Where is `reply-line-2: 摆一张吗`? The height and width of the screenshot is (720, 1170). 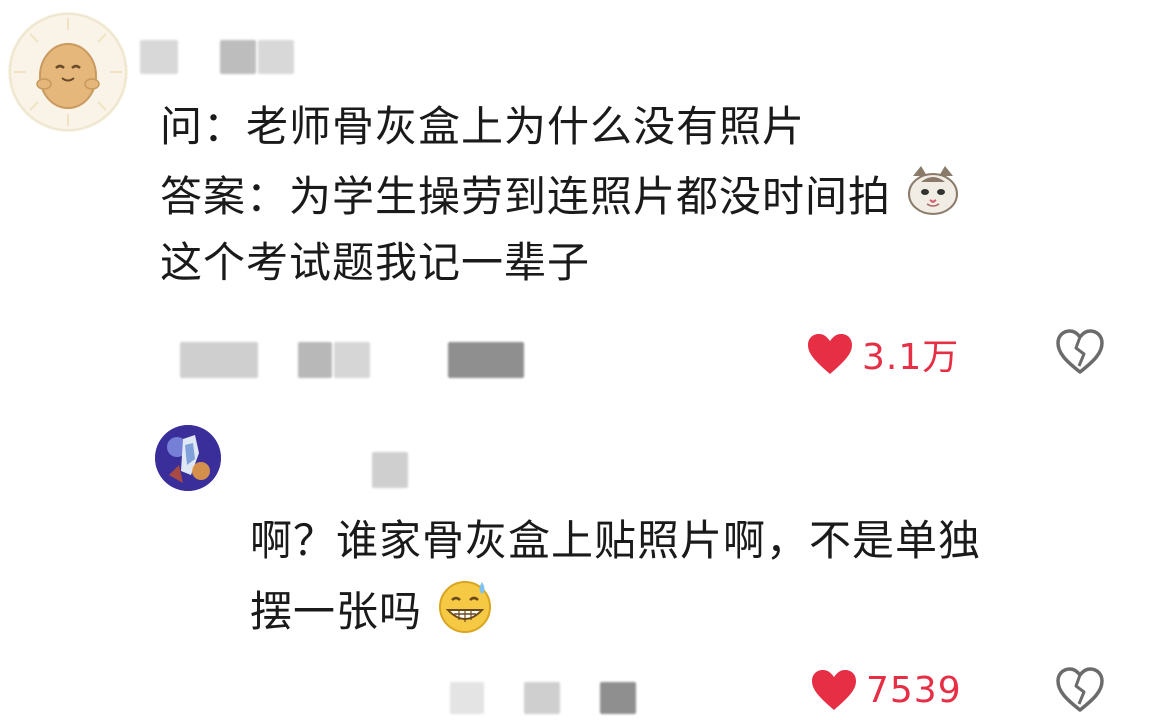 reply-line-2: 摆一张吗 is located at coordinates (372, 614).